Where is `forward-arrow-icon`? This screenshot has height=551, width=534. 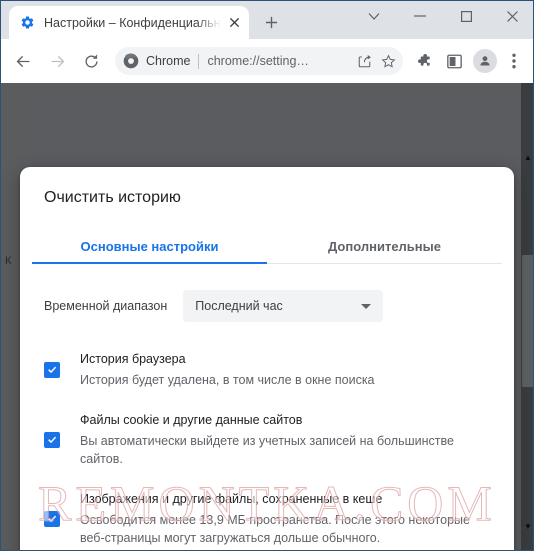
forward-arrow-icon is located at coordinates (57, 61).